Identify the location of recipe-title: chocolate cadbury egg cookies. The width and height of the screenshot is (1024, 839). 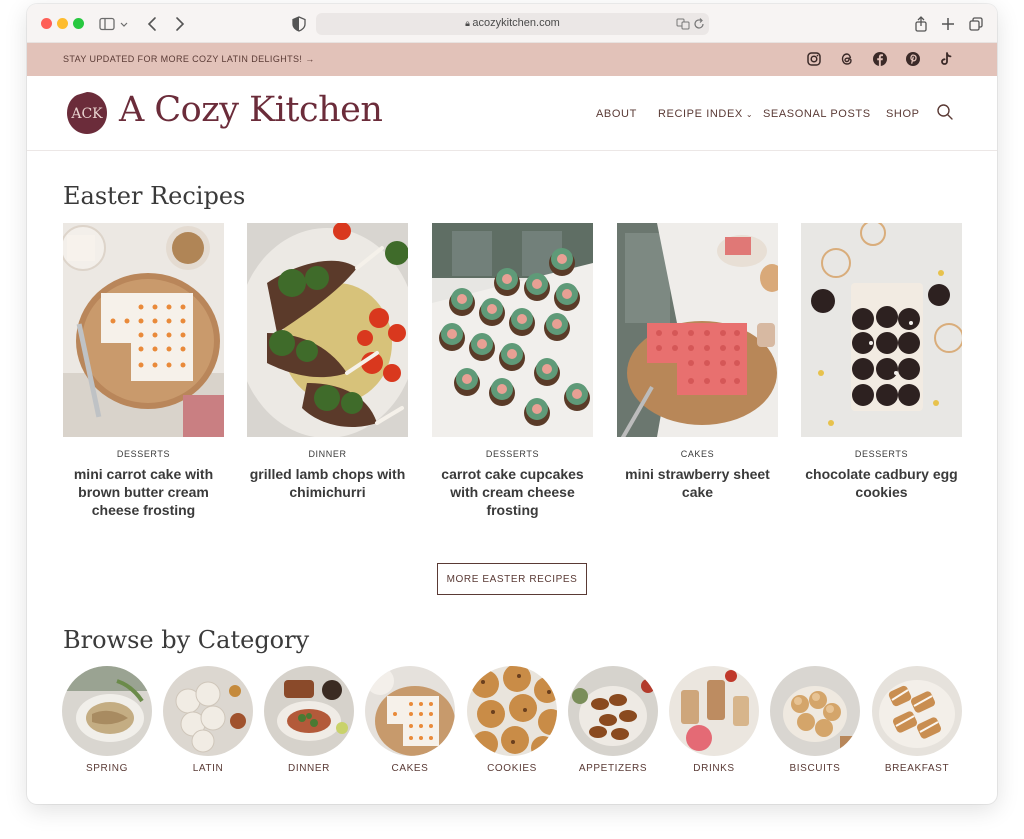
(881, 483).